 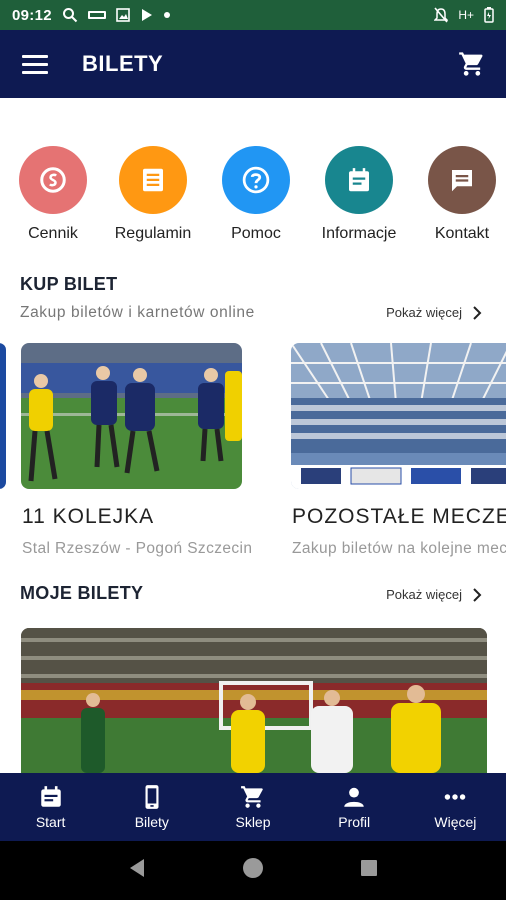 What do you see at coordinates (32, 15) in the screenshot?
I see `status-time: 09:12` at bounding box center [32, 15].